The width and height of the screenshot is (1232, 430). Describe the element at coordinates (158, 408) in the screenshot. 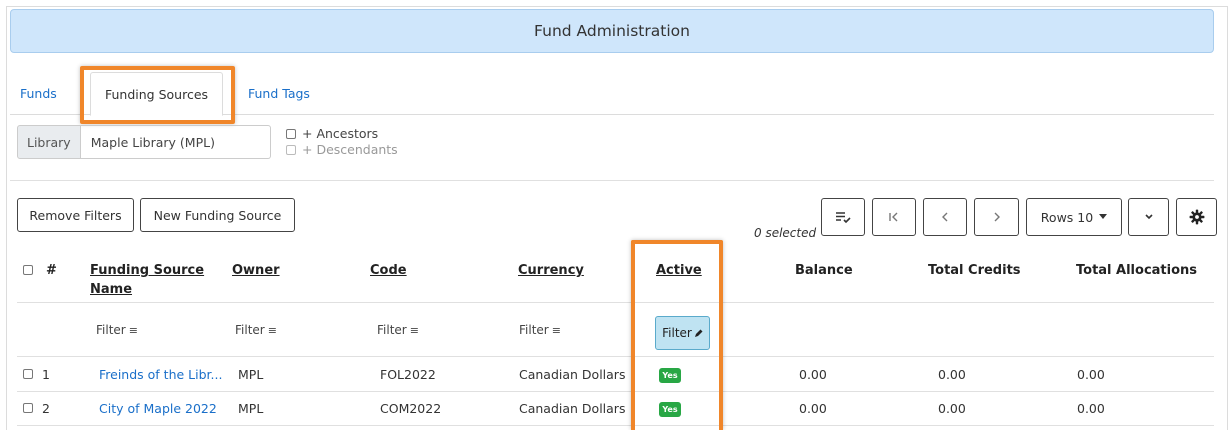

I see `row-2-name-link: City of Maple 2022` at that location.